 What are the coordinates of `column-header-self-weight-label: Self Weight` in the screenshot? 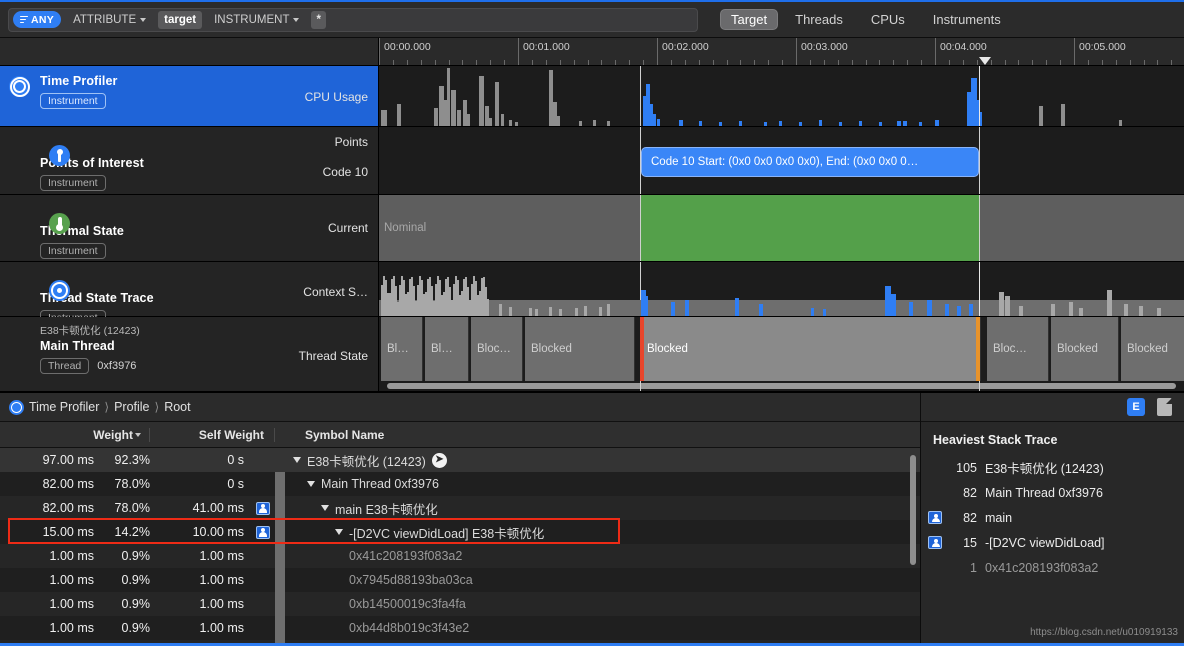 It's located at (231, 434).